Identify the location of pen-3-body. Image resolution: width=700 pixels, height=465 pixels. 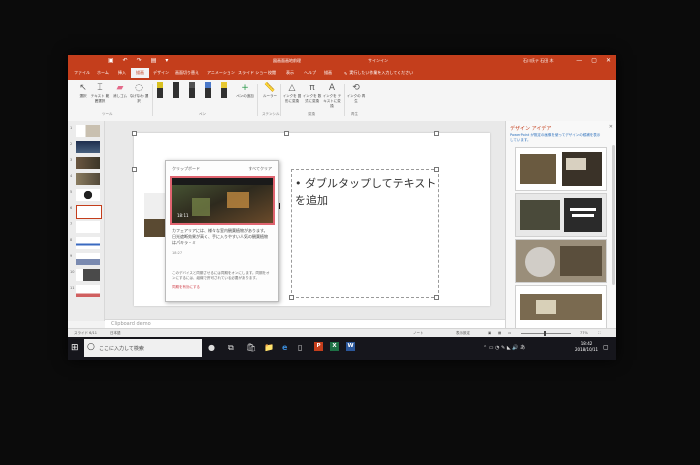
(192, 93).